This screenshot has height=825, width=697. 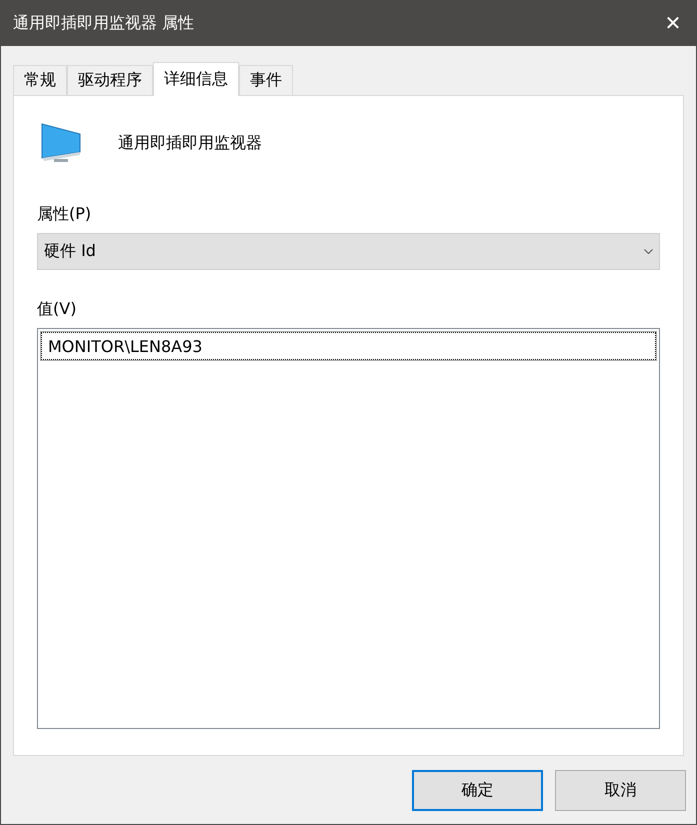 I want to click on chevron-down-icon, so click(x=648, y=251).